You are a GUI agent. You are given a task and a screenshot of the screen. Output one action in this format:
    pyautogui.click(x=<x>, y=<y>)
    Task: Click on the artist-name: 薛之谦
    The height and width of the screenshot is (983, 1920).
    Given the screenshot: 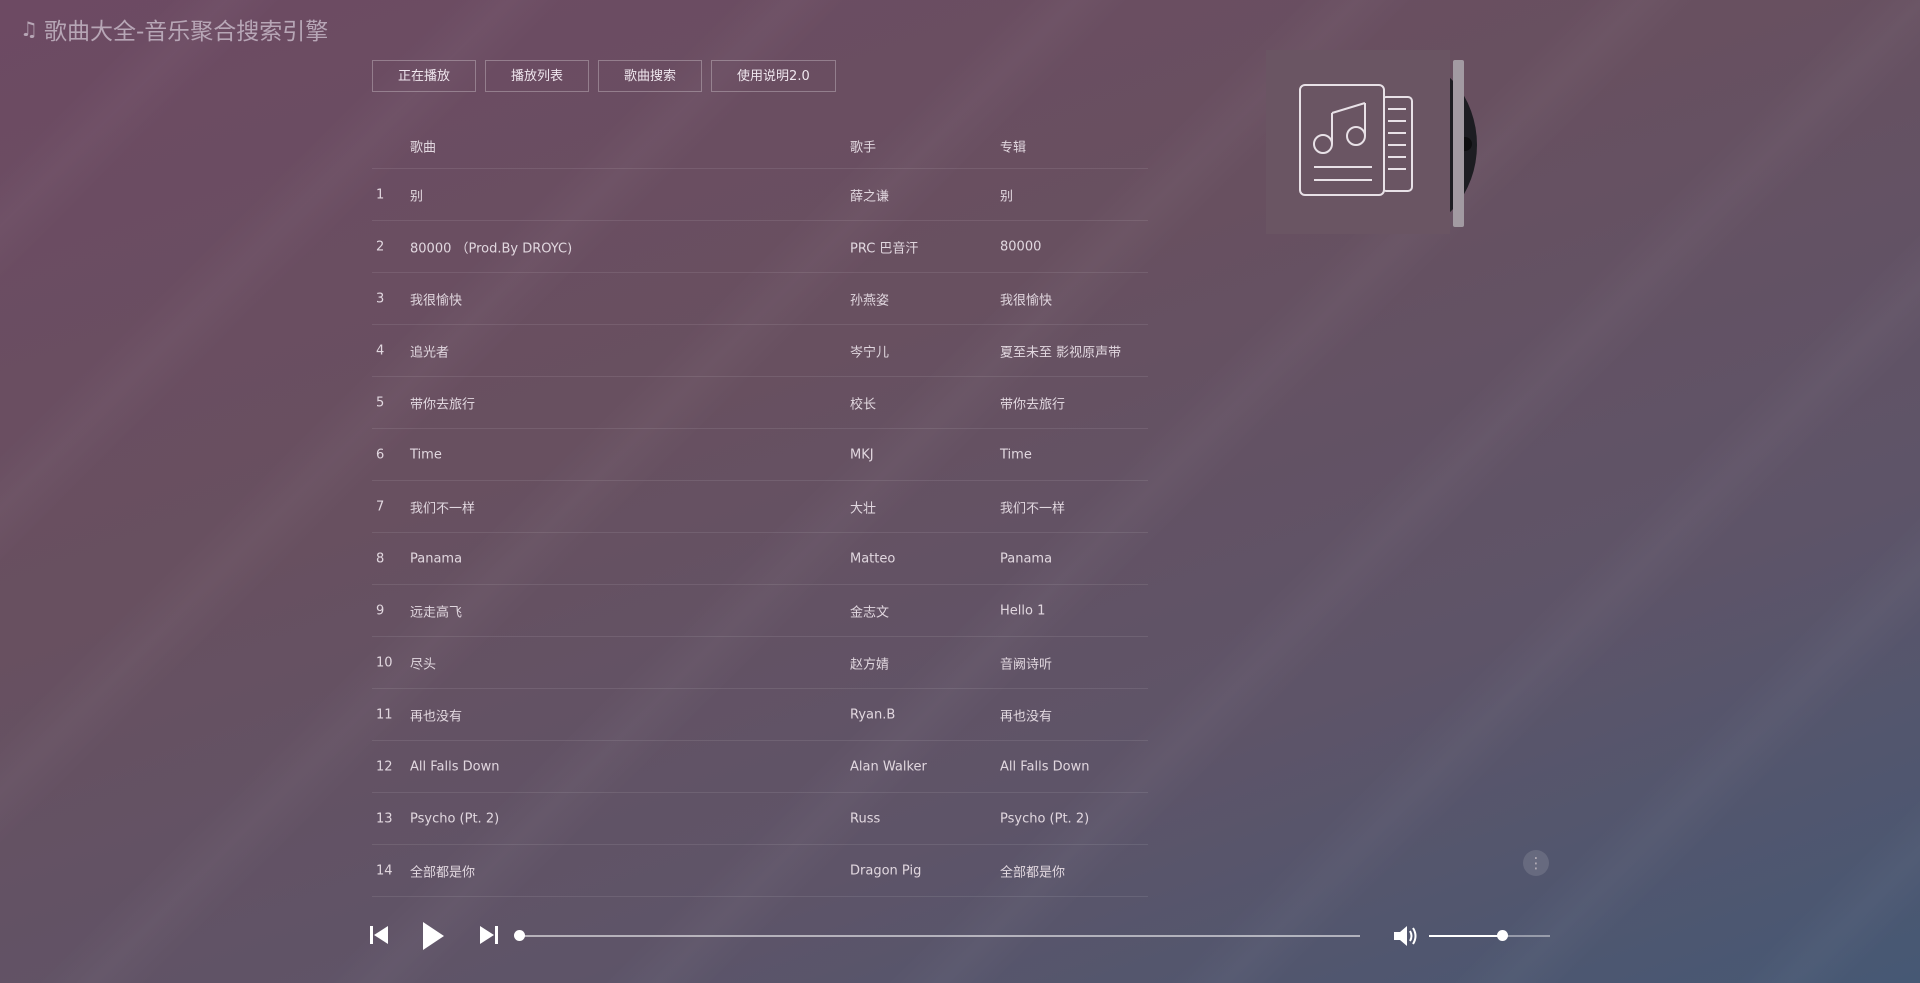 What is the action you would take?
    pyautogui.click(x=870, y=196)
    